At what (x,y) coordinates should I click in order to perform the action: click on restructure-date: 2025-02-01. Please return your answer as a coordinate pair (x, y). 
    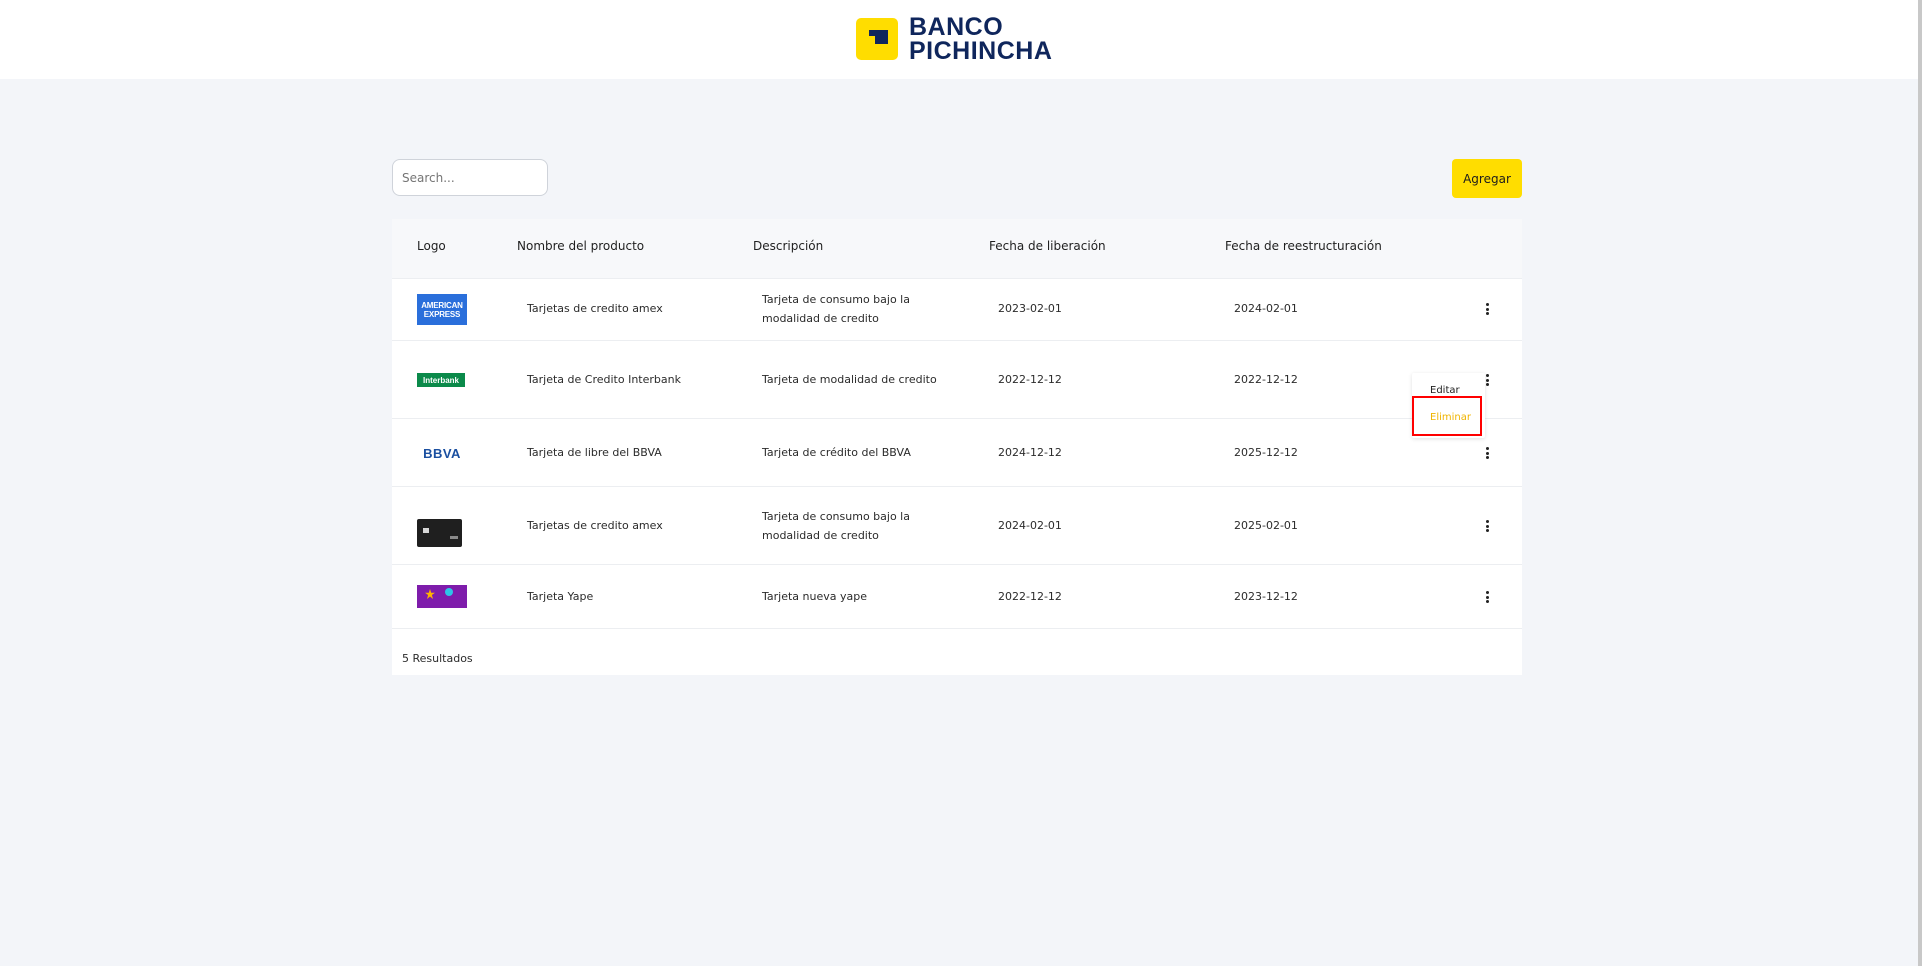
    Looking at the image, I should click on (1266, 525).